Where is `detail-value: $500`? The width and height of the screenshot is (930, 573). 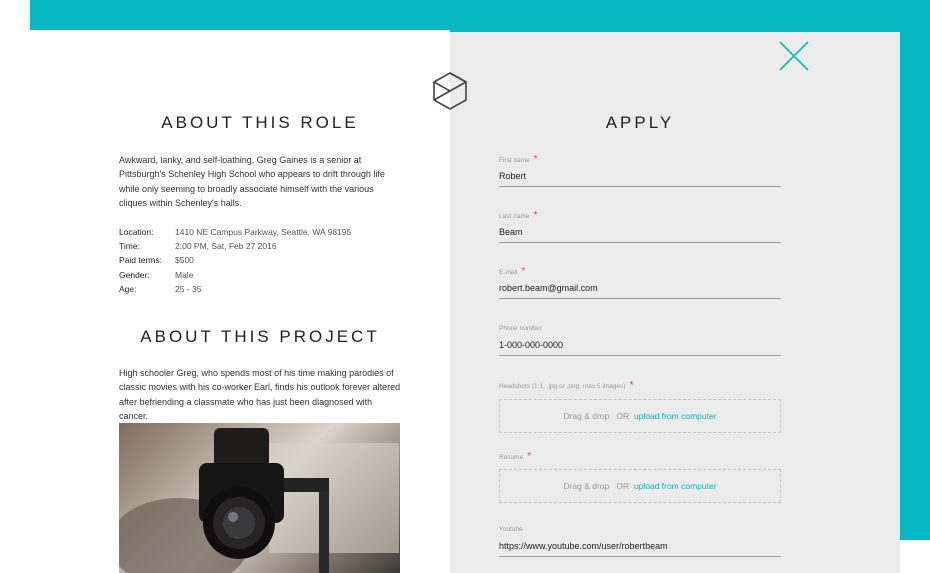 detail-value: $500 is located at coordinates (184, 260).